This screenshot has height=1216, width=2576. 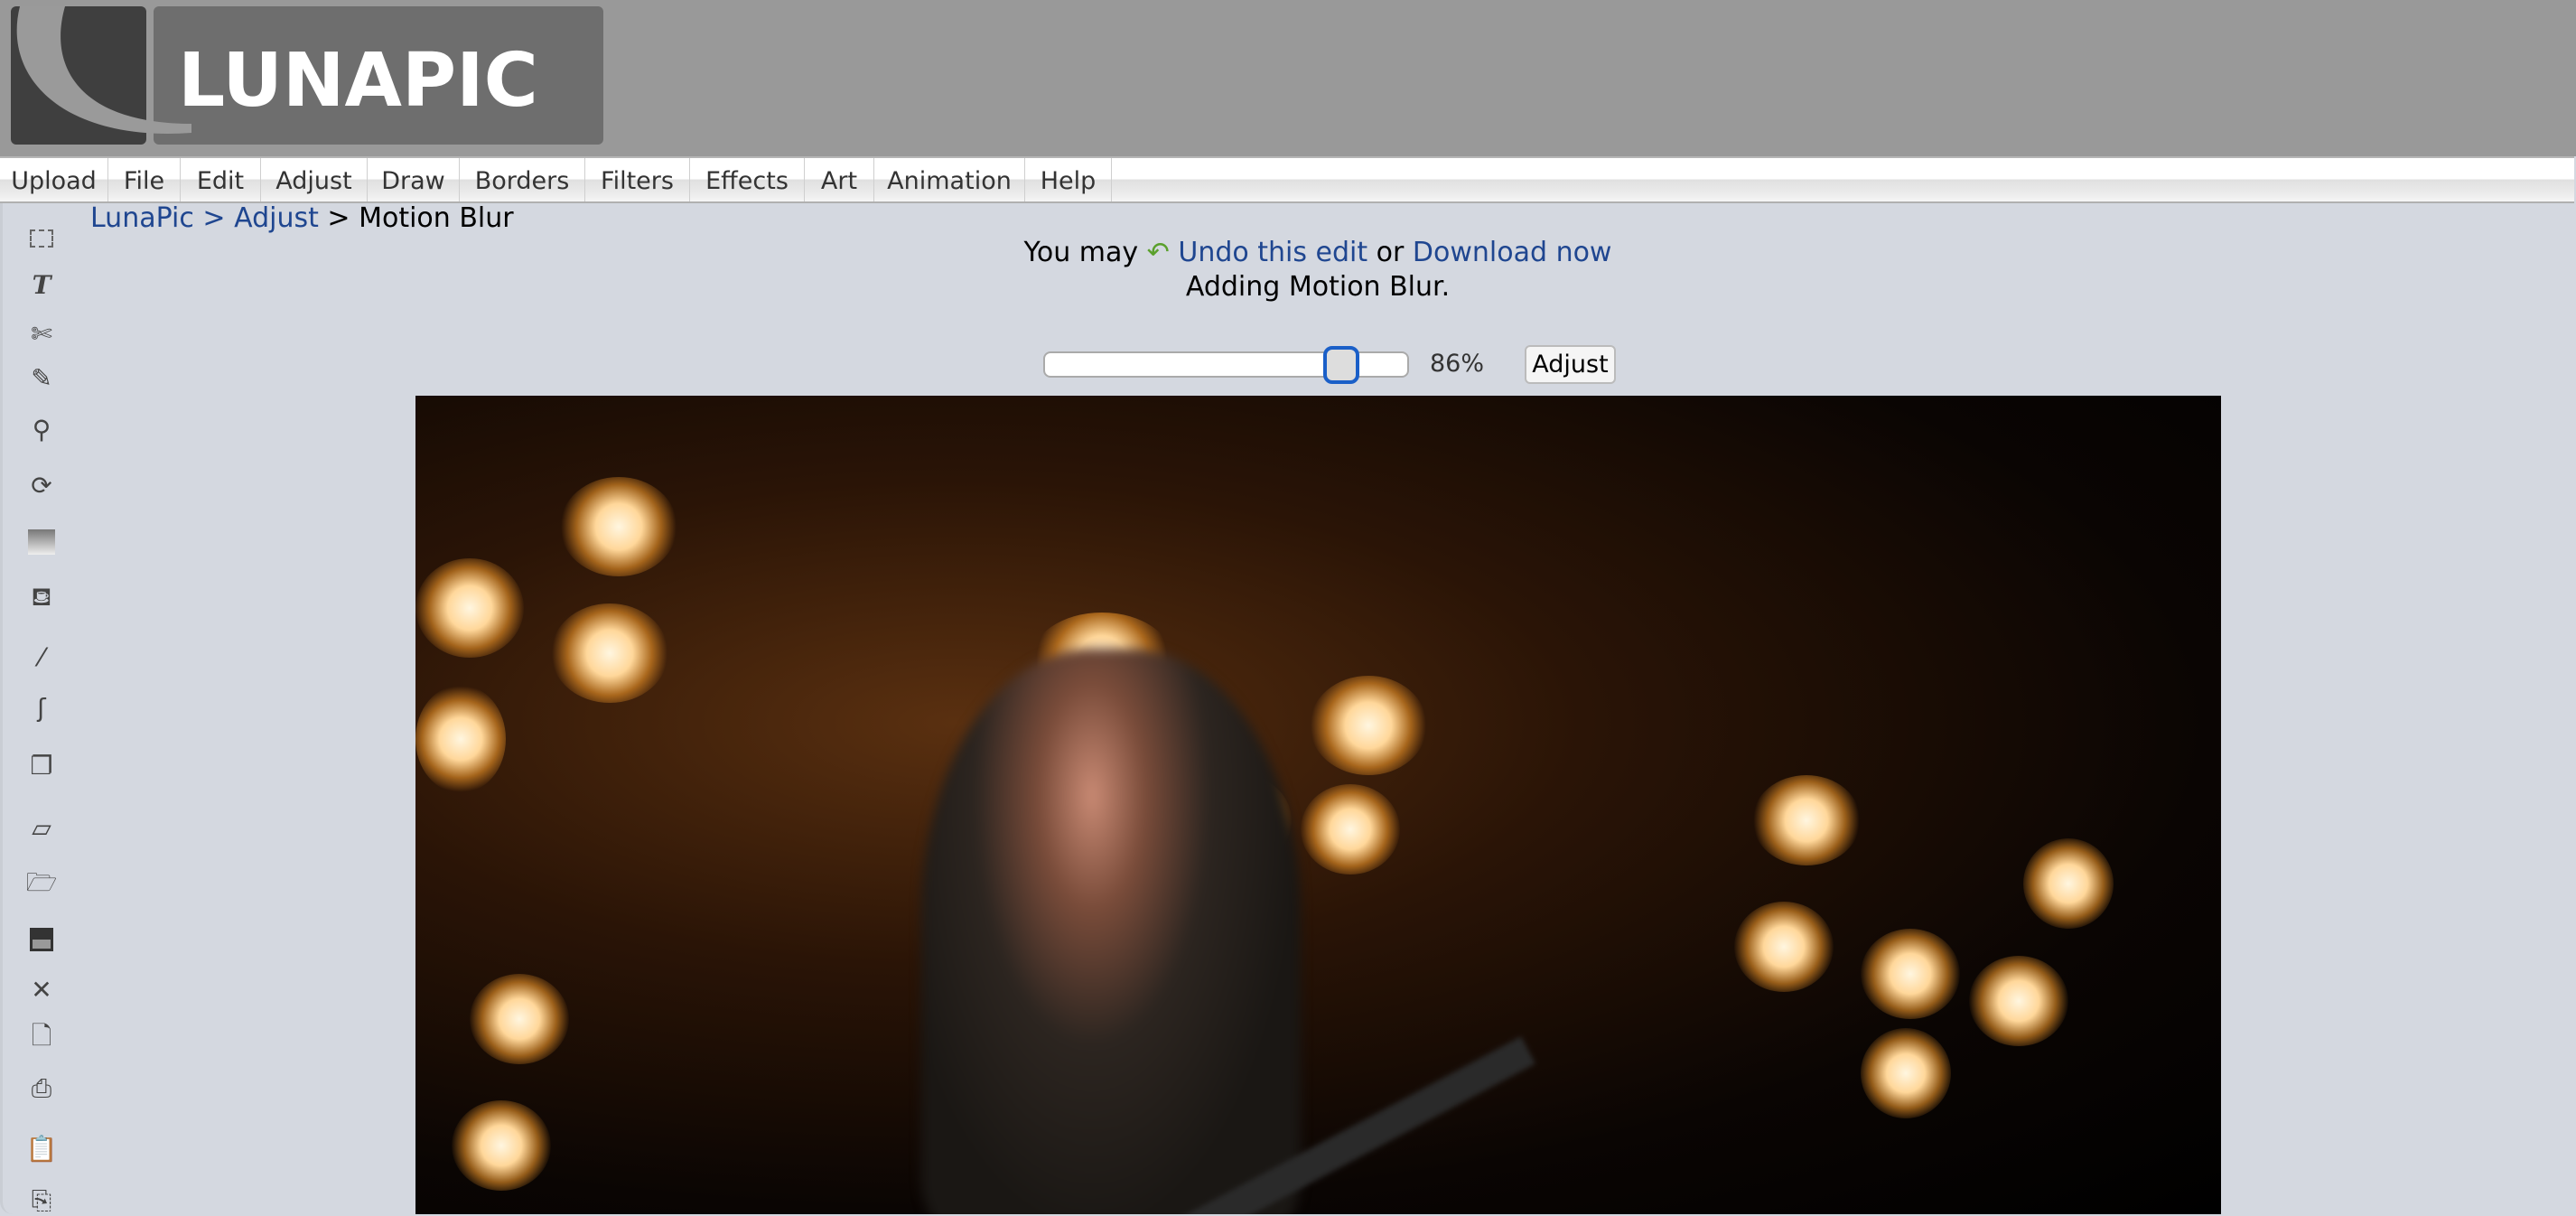 What do you see at coordinates (747, 179) in the screenshot?
I see `menu-effects: Effects` at bounding box center [747, 179].